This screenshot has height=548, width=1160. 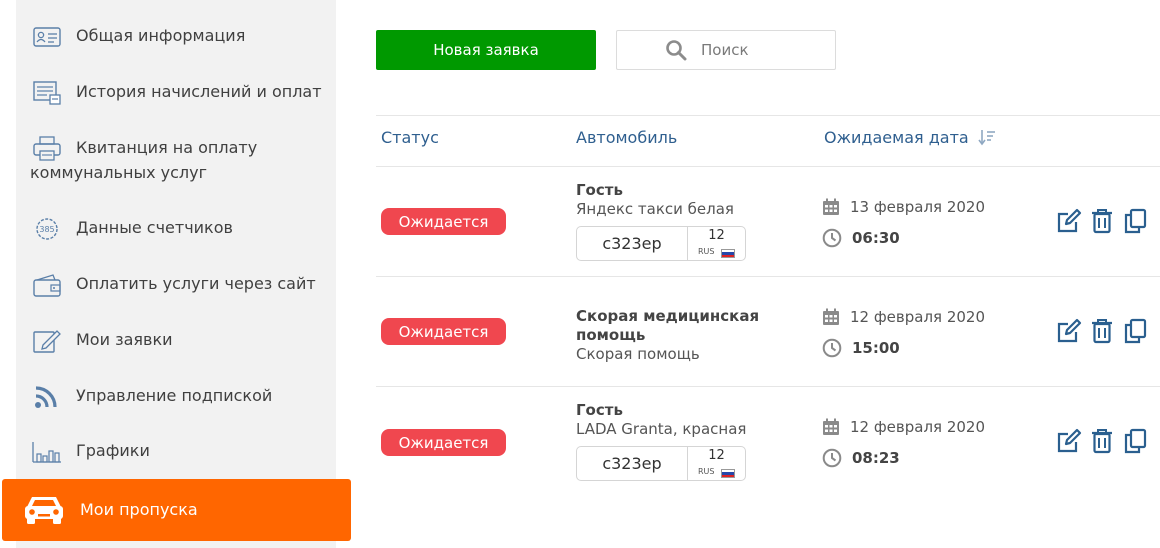 What do you see at coordinates (486, 50) in the screenshot?
I see `new-request-button: Новая заявка` at bounding box center [486, 50].